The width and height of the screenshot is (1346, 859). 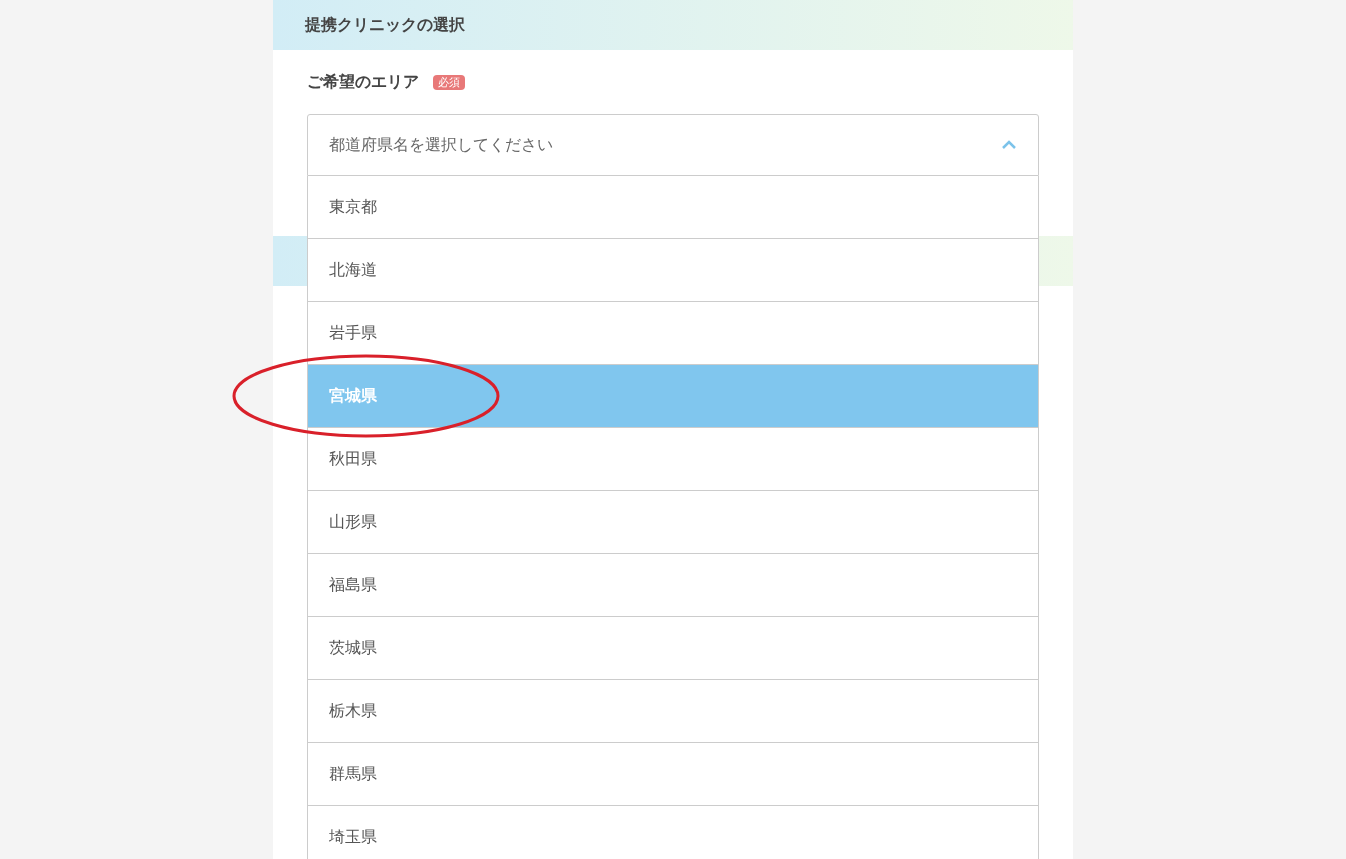 What do you see at coordinates (449, 82) in the screenshot?
I see `required-badge: 必須` at bounding box center [449, 82].